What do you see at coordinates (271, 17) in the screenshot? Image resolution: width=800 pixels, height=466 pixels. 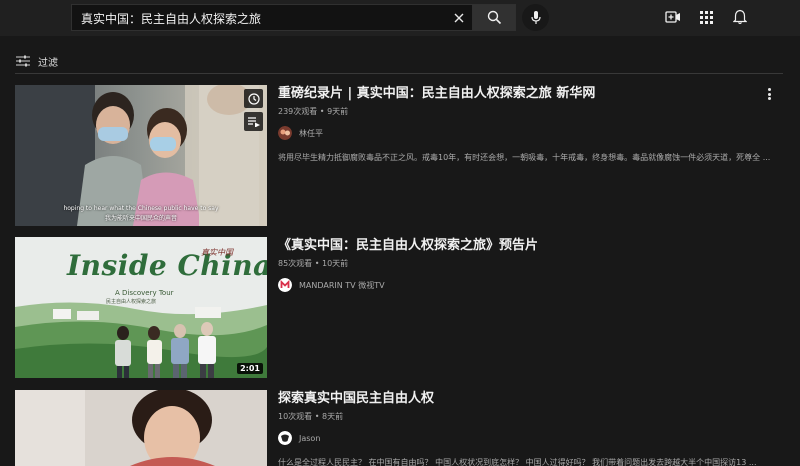 I see `search-input: 真实中国：民主自由人权探索之旅` at bounding box center [271, 17].